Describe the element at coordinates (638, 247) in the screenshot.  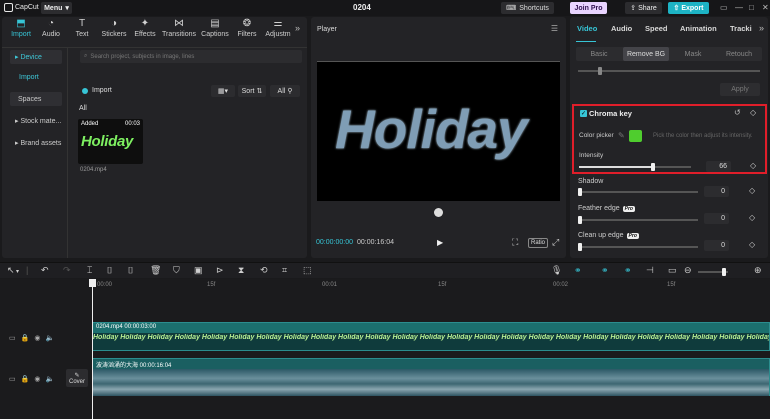
I see `cleanup-slider` at that location.